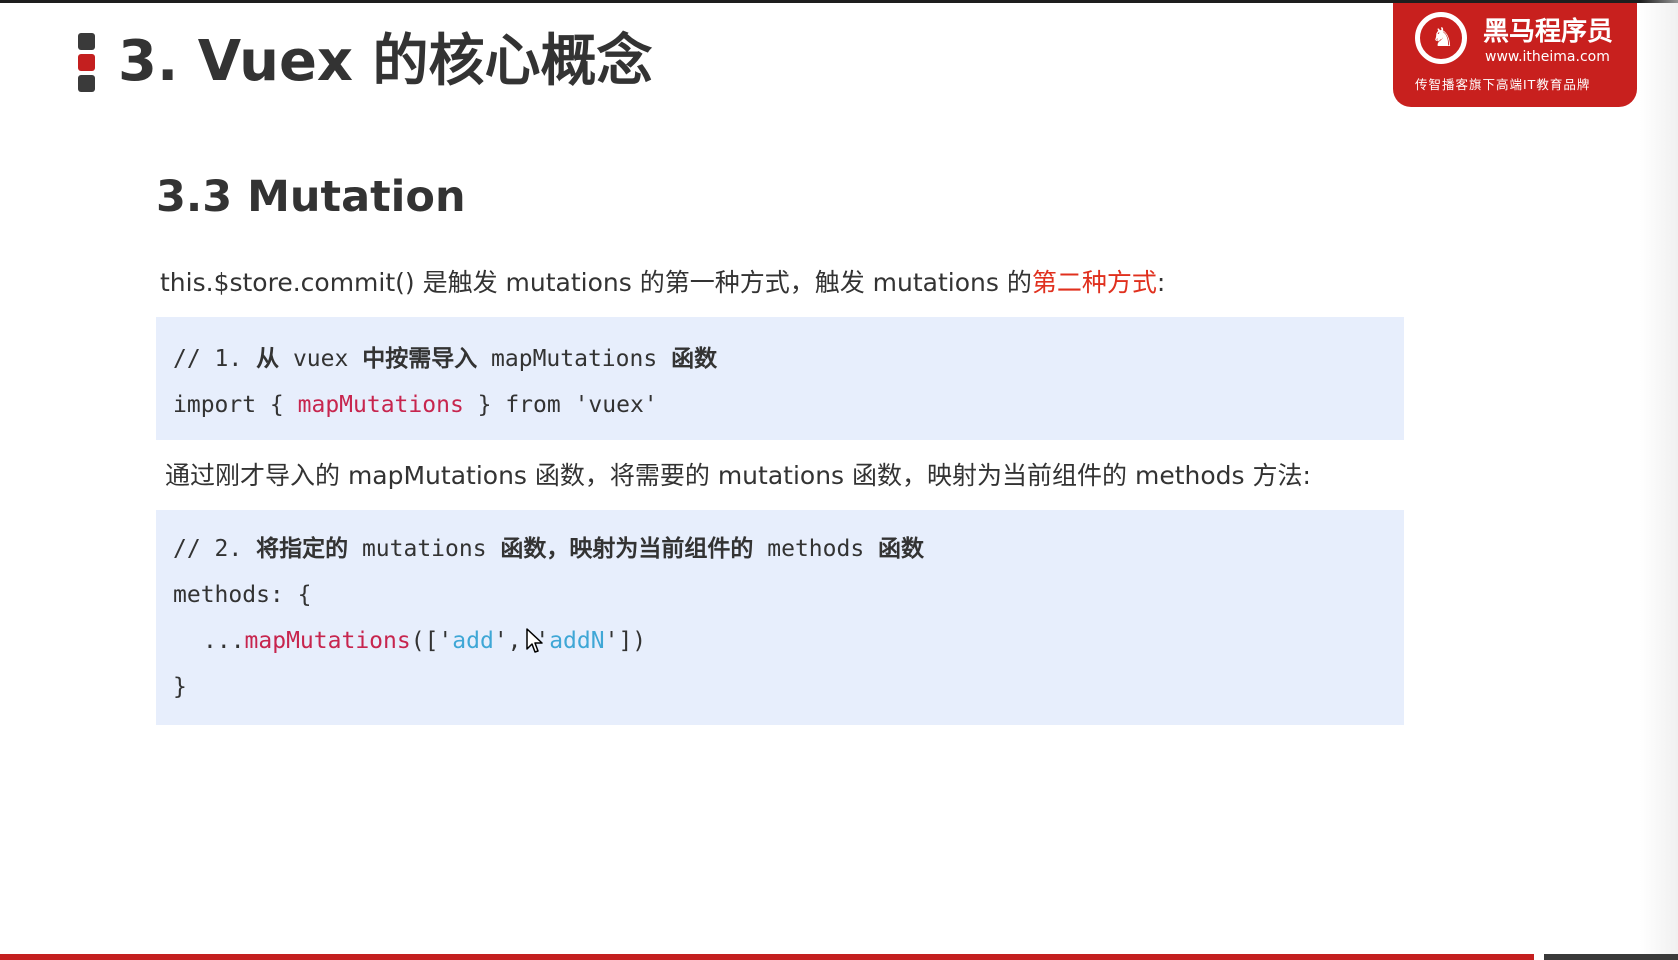 This screenshot has width=1678, height=960. Describe the element at coordinates (534, 640) in the screenshot. I see `mouse-cursor-icon` at that location.